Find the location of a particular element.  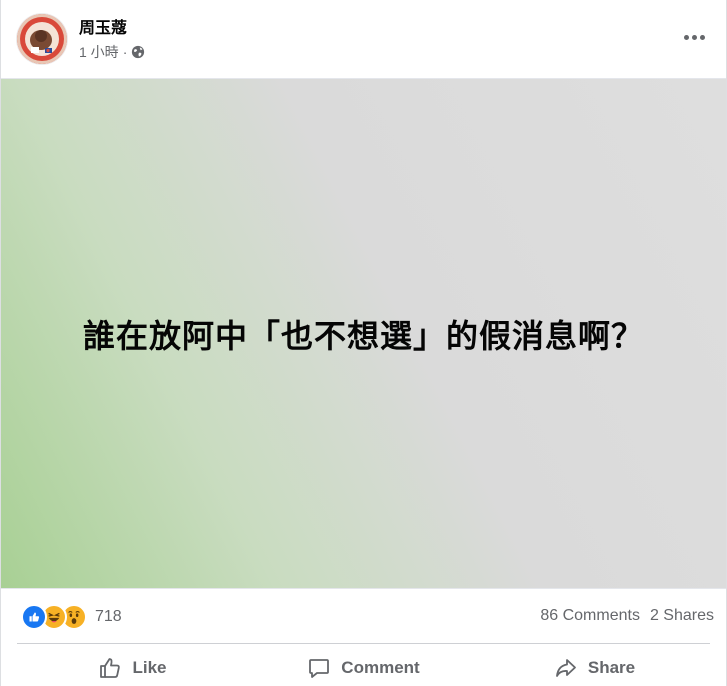

author-avatar is located at coordinates (42, 39).